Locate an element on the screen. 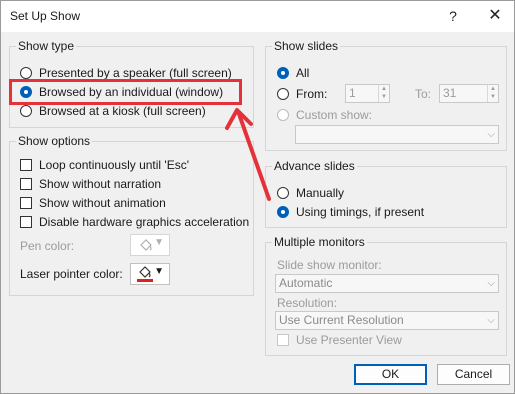 This screenshot has width=515, height=394. show-slides-label: Show slides is located at coordinates (306, 46).